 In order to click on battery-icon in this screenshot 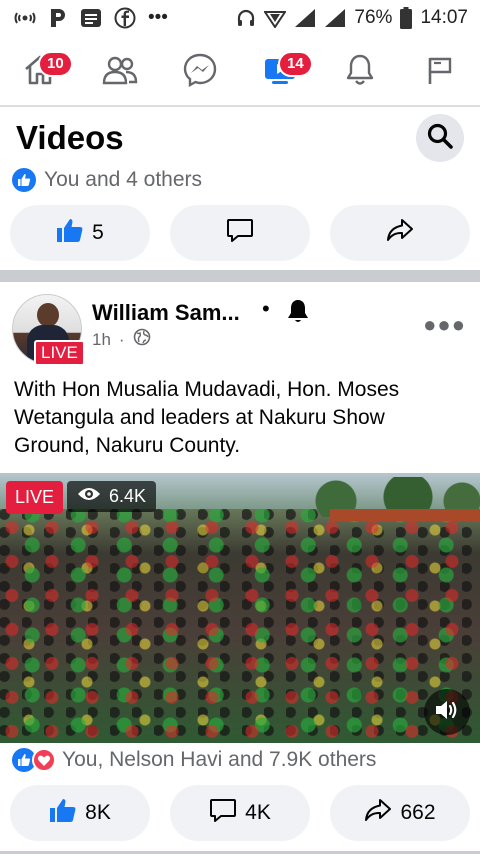, I will do `click(406, 18)`.